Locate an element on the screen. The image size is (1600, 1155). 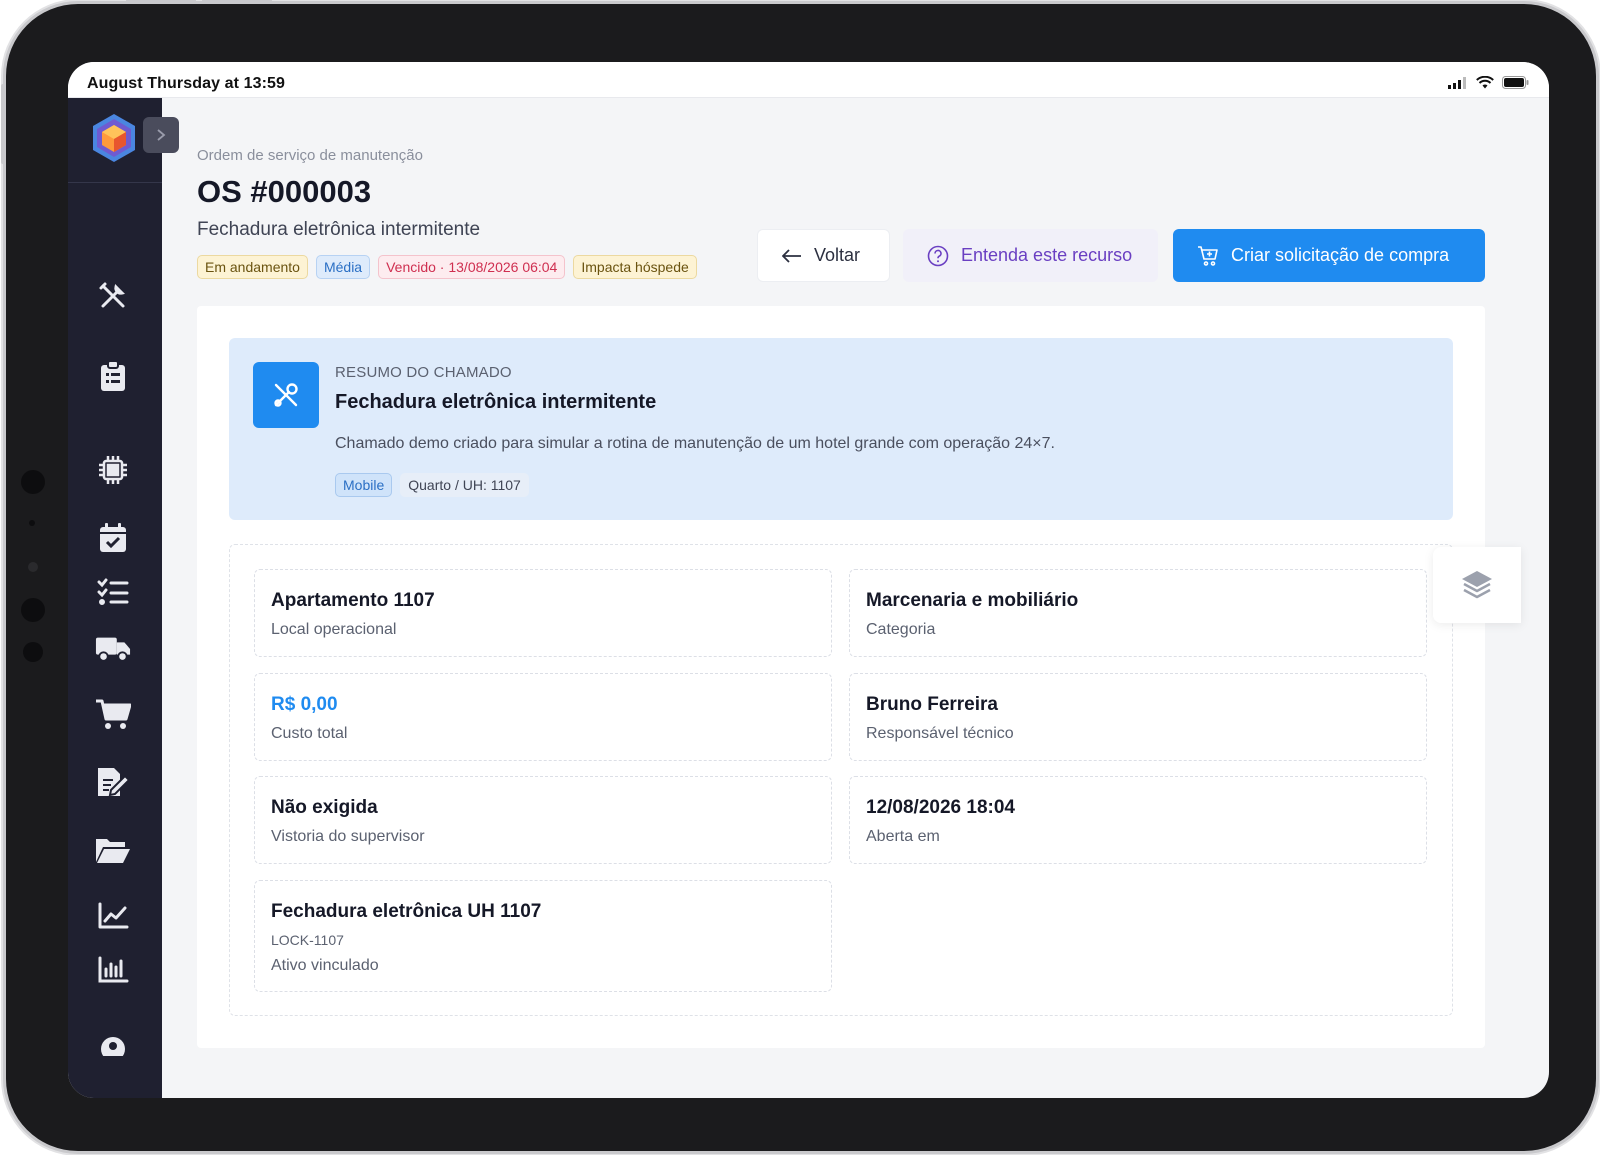
summary-title: Fechadura eletrônica intermitente is located at coordinates (496, 402).